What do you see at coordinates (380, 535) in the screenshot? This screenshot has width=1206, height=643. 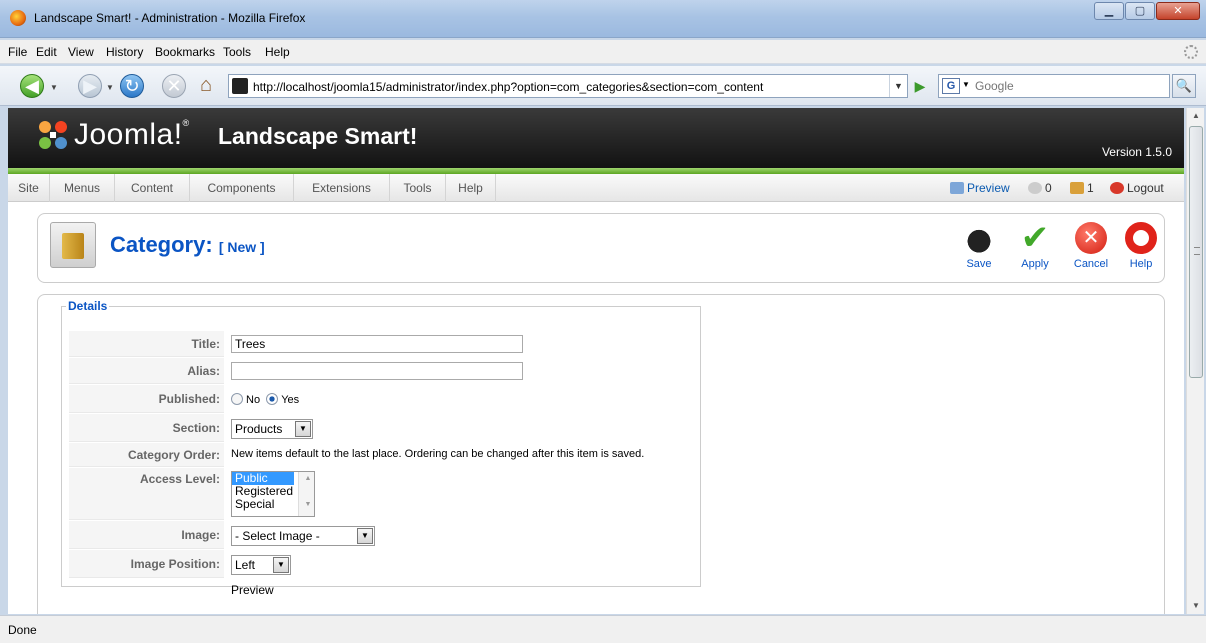 I see `image-row: Image: - Select Image - ▼` at bounding box center [380, 535].